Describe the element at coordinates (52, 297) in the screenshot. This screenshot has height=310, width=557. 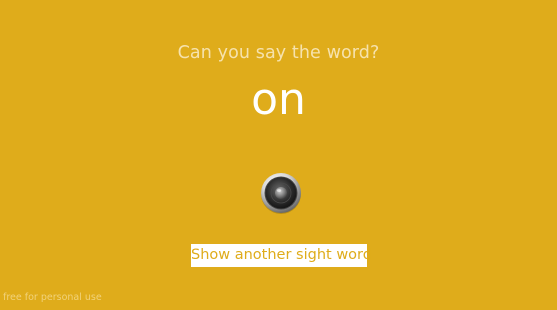
I see `watermark-text: free for personal use` at that location.